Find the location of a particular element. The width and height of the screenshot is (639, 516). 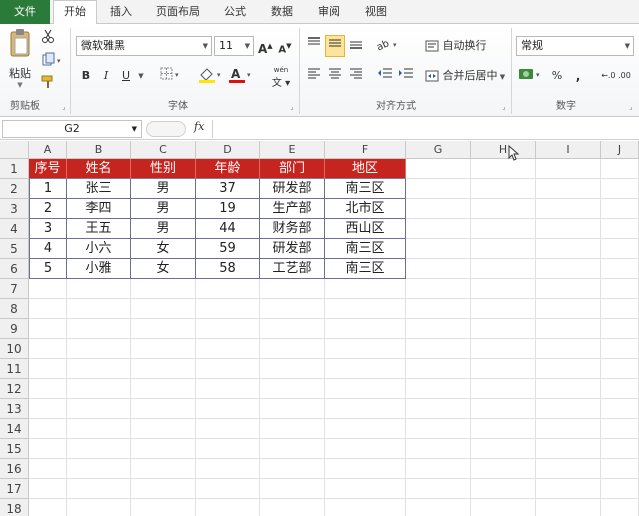

row-header-10: 10 is located at coordinates (14, 349).